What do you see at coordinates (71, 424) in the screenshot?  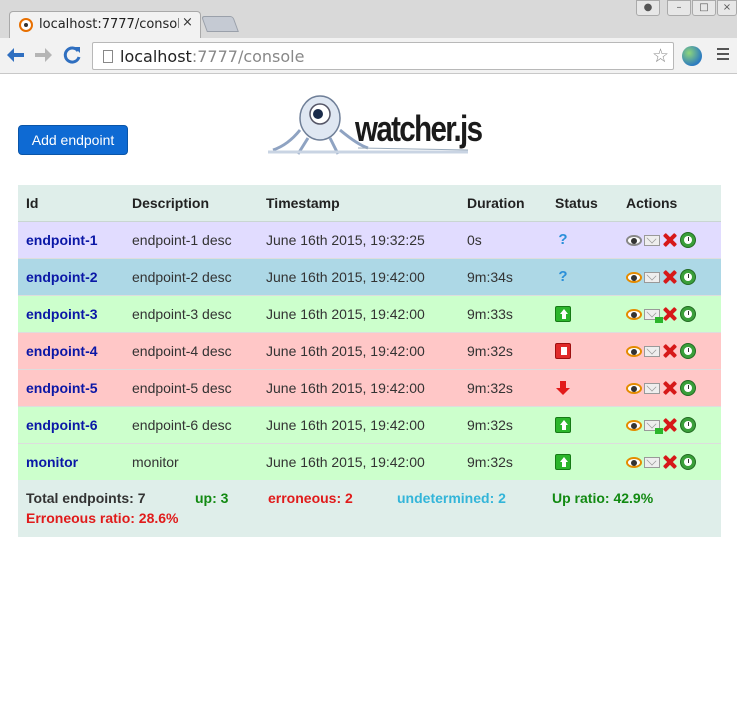 I see `endpoint-id-link: endpoint-6` at bounding box center [71, 424].